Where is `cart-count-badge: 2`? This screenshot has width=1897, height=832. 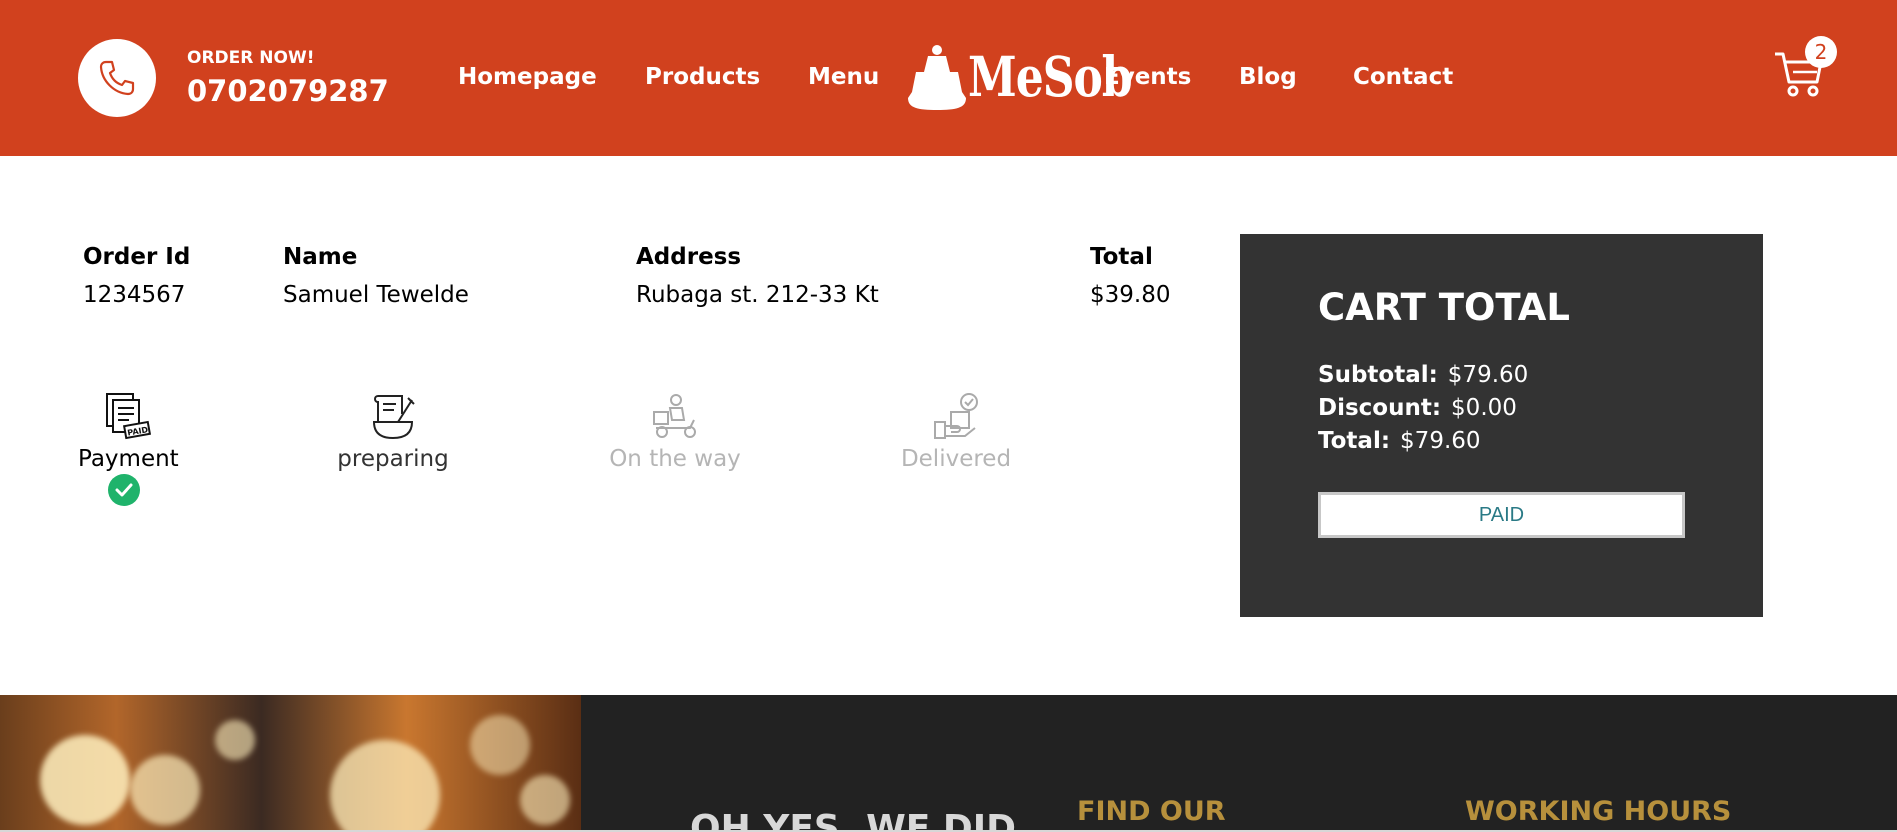
cart-count-badge: 2 is located at coordinates (1821, 52).